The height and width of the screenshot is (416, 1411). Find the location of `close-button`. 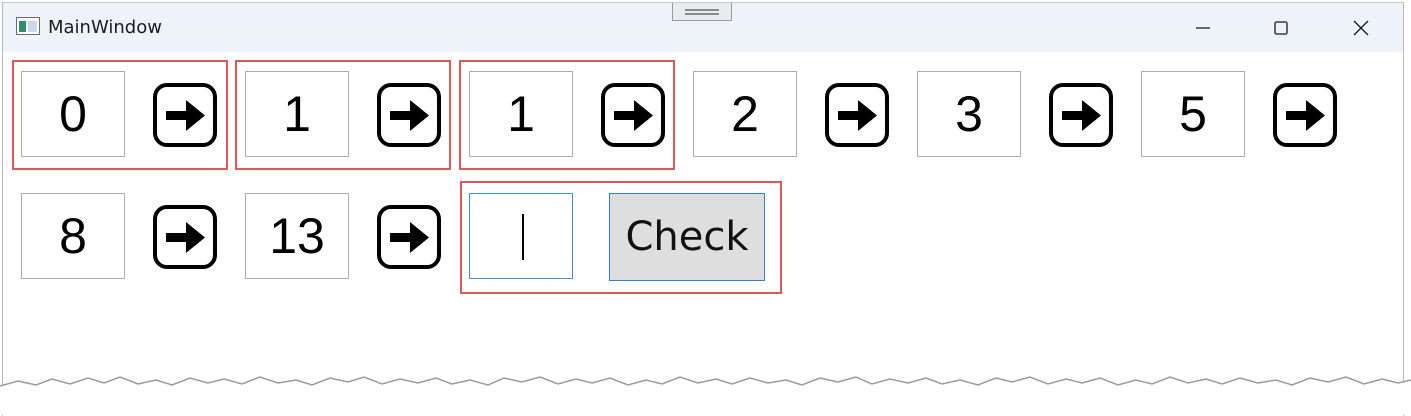

close-button is located at coordinates (1361, 27).